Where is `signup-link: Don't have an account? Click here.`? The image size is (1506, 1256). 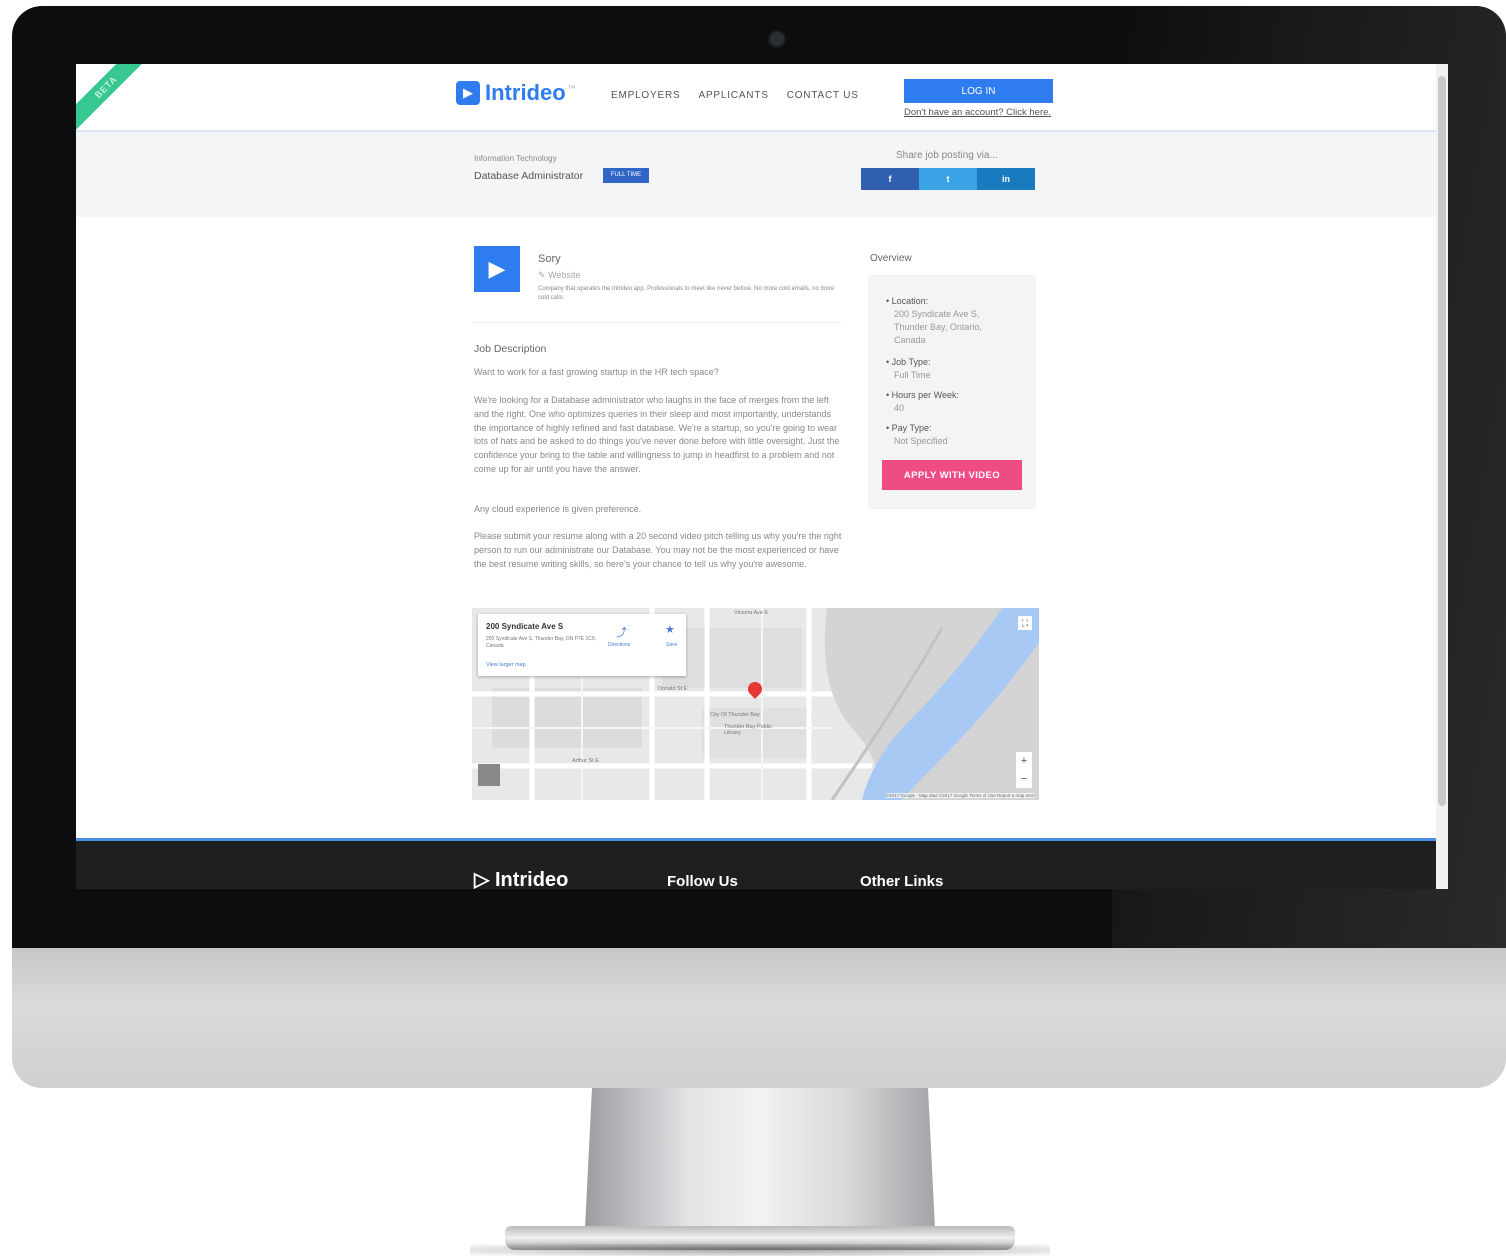
signup-link: Don't have an account? Click here. is located at coordinates (977, 112).